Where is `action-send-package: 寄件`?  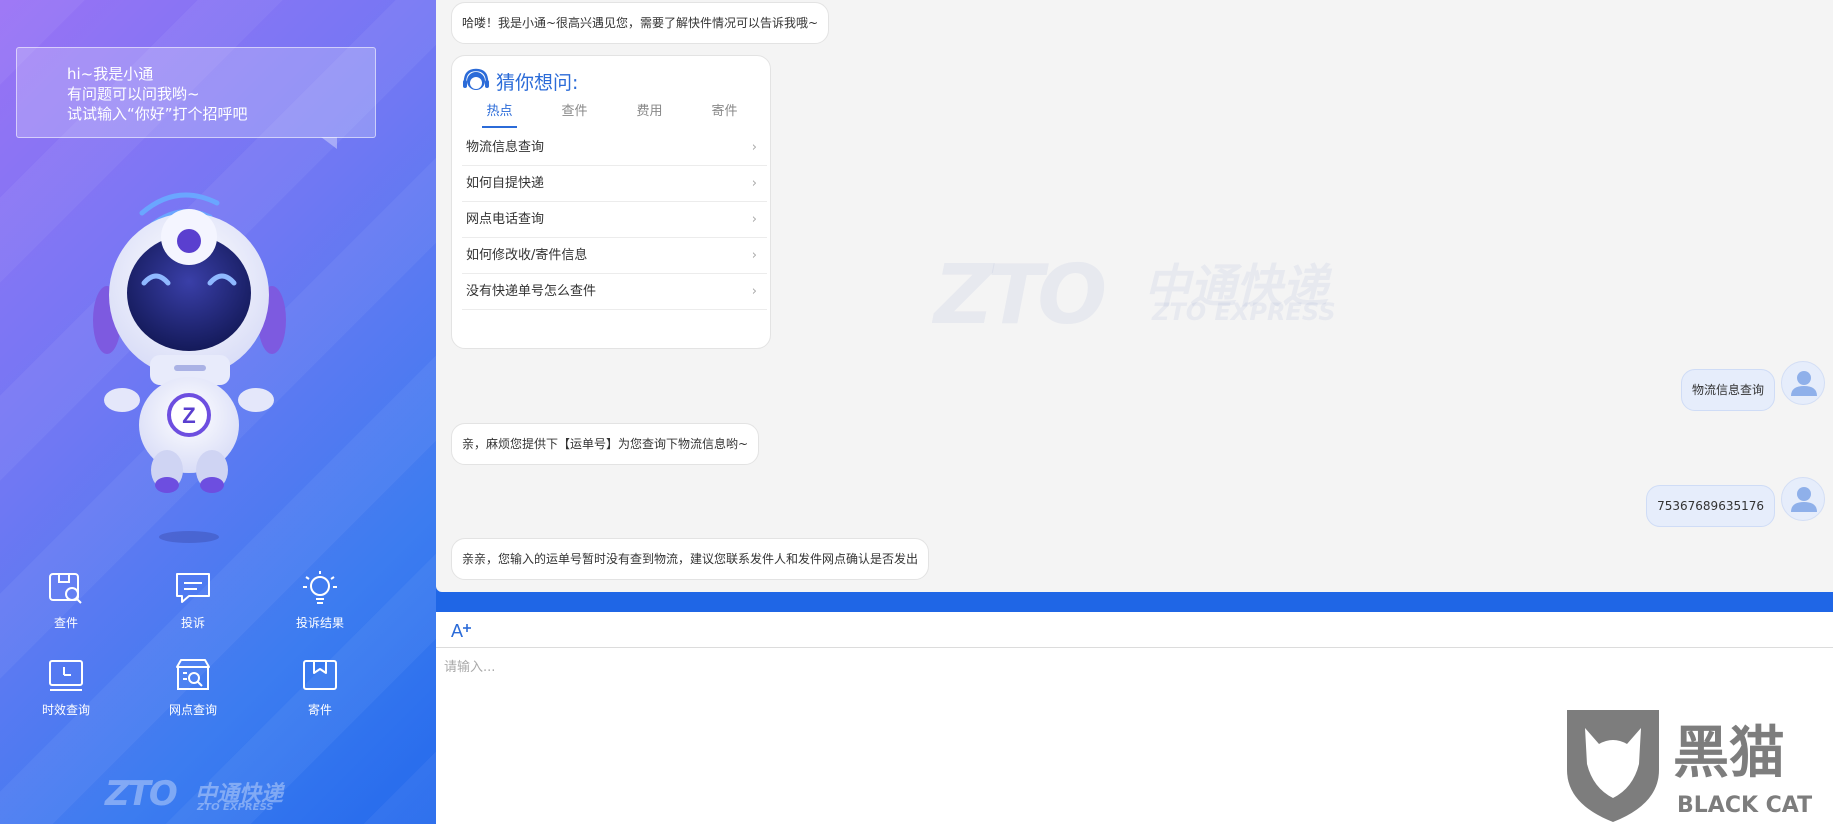
action-send-package: 寄件 is located at coordinates (320, 687).